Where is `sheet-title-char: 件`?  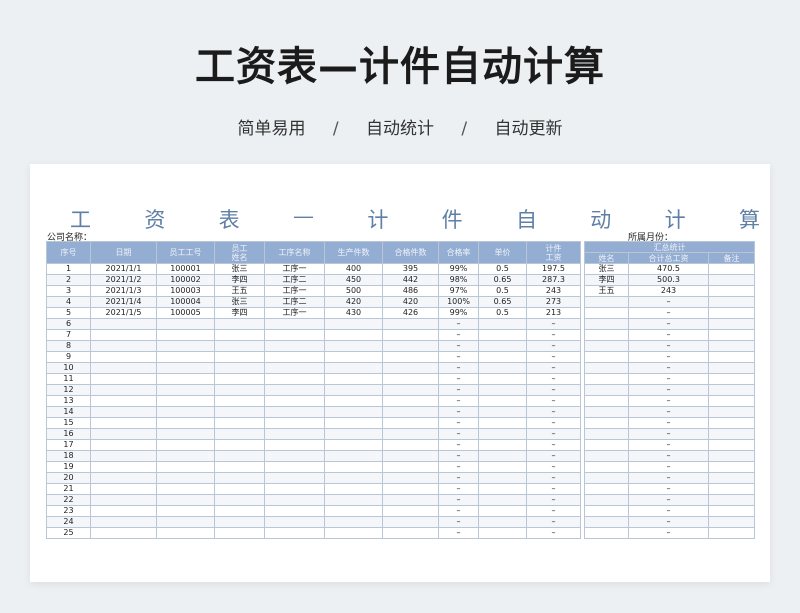
sheet-title-char: 件 is located at coordinates (452, 220).